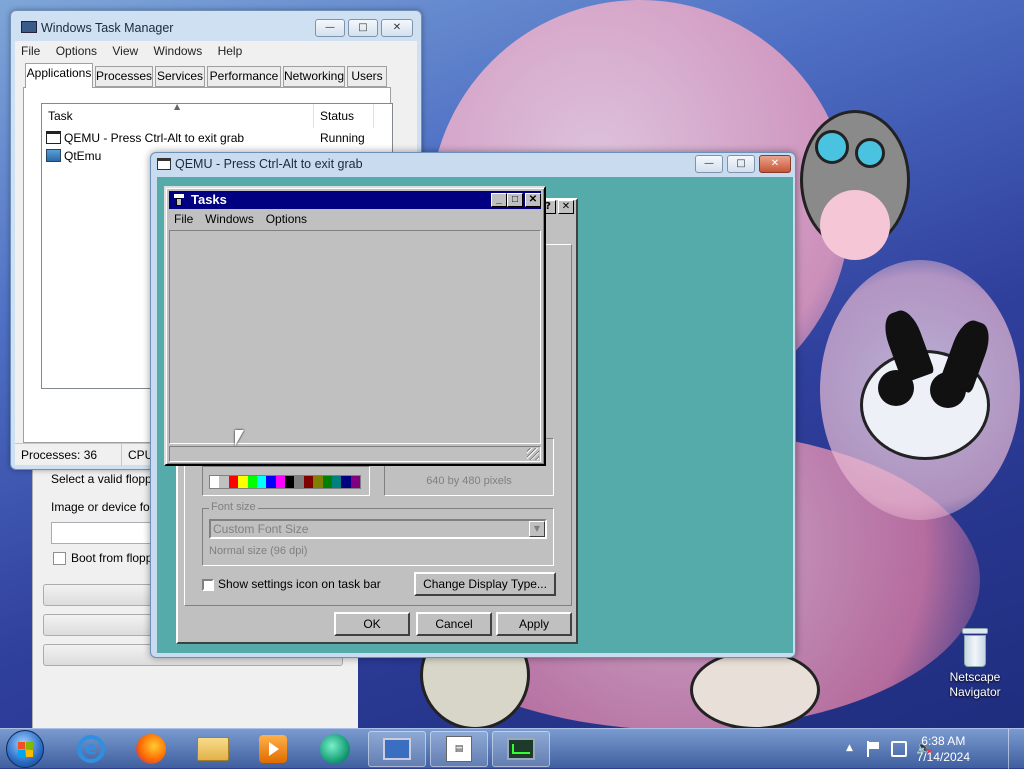 This screenshot has height=769, width=1024. Describe the element at coordinates (59, 75) in the screenshot. I see `tab-applications: Applications` at that location.